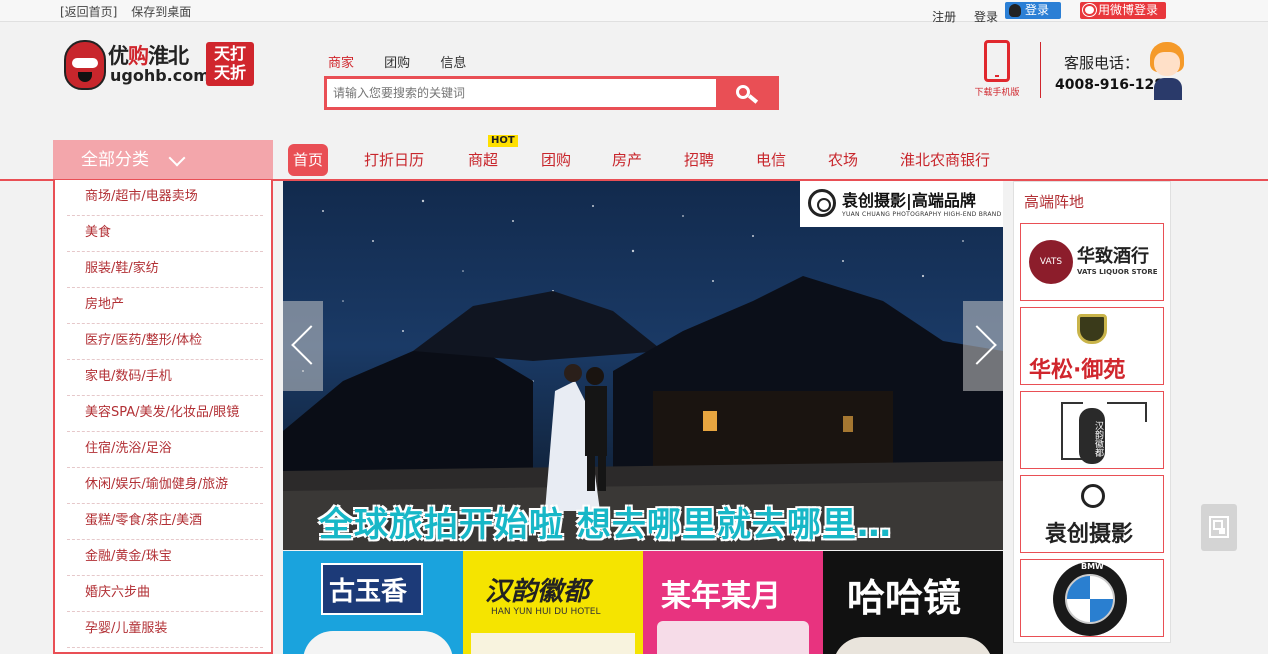 The height and width of the screenshot is (654, 1268). I want to click on nav-item-farm: 农场, so click(843, 160).